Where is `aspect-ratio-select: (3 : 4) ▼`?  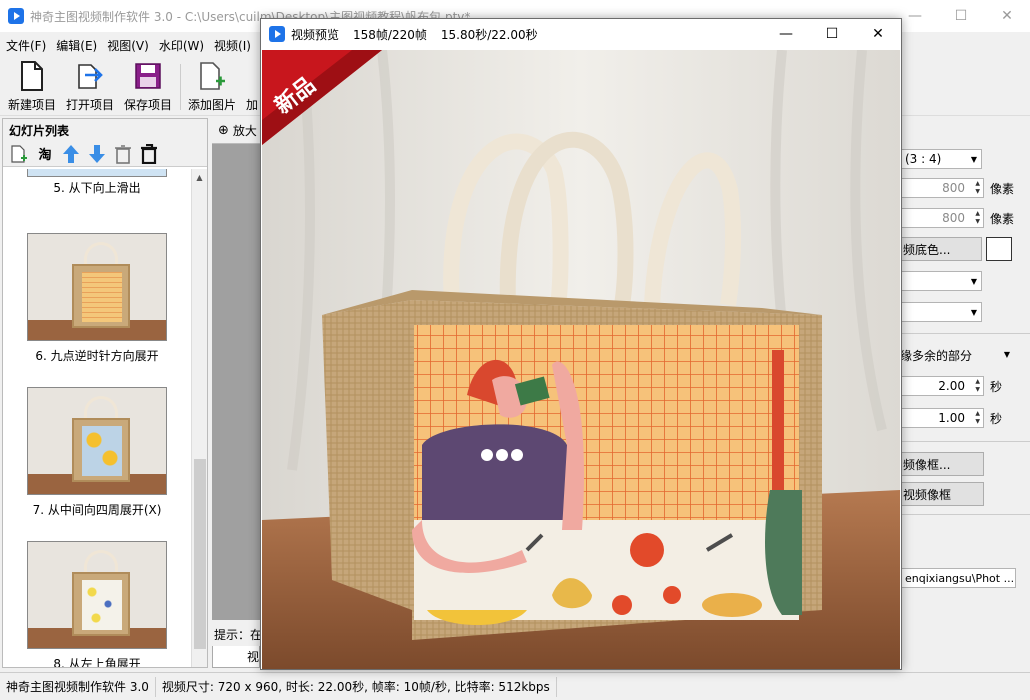 aspect-ratio-select: (3 : 4) ▼ is located at coordinates (941, 159).